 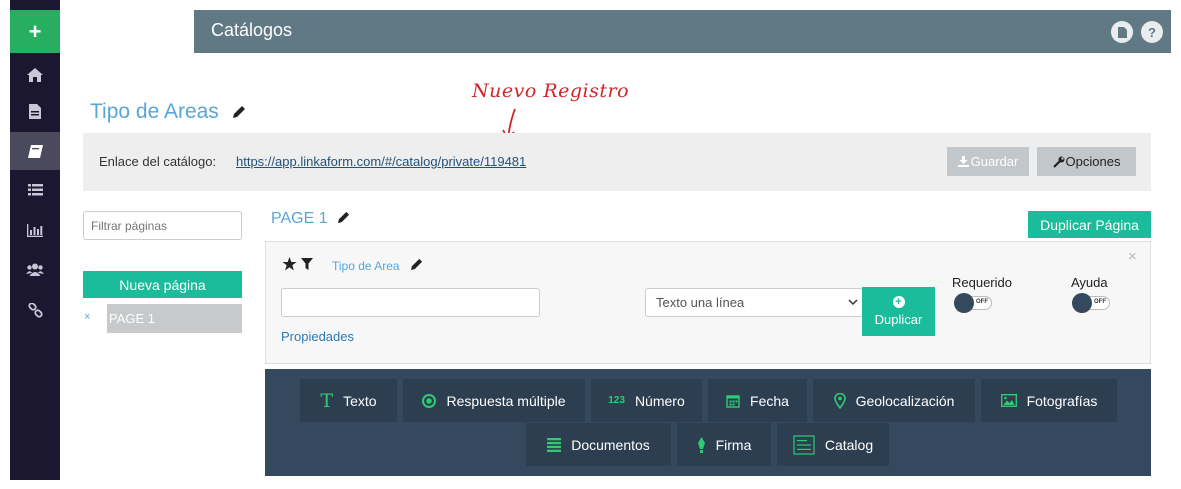 I want to click on link-icon, so click(x=35, y=310).